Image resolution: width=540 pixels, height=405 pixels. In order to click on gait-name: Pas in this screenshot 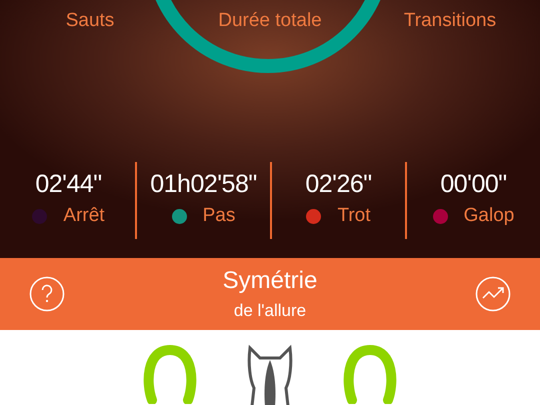, I will do `click(219, 216)`.